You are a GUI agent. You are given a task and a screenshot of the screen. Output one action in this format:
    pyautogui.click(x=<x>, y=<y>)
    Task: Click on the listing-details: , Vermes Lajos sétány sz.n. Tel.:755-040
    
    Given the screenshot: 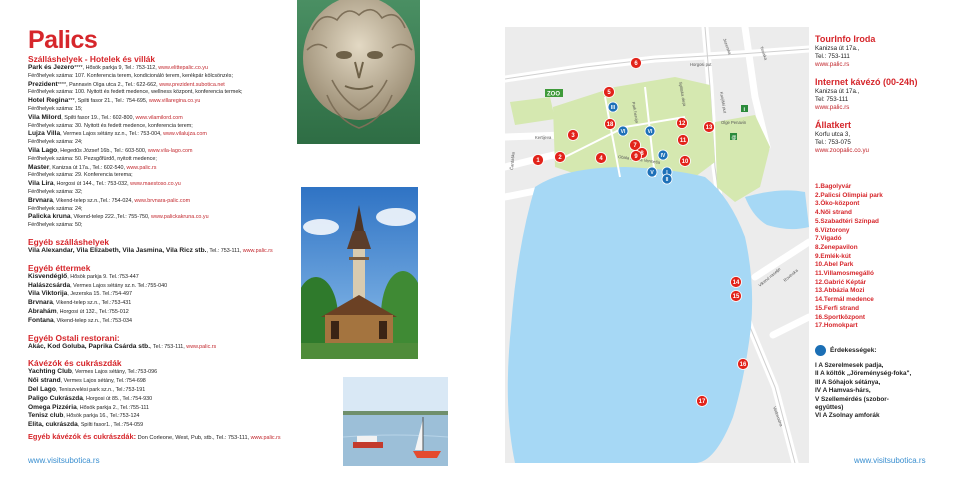 What is the action you would take?
    pyautogui.click(x=119, y=285)
    